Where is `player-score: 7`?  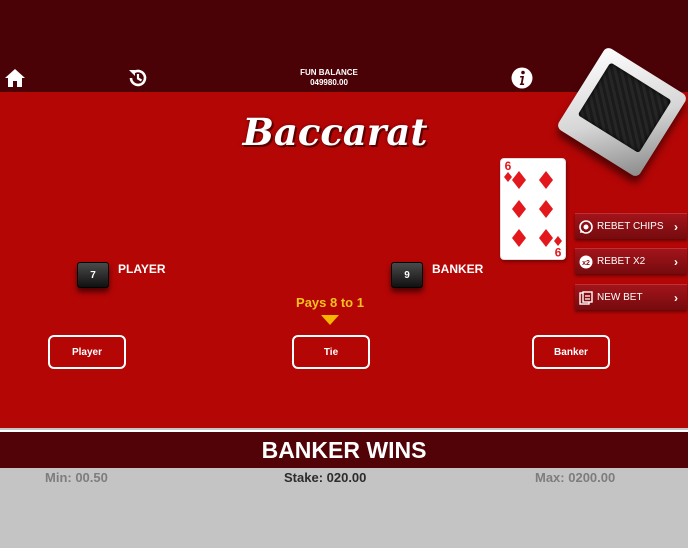
player-score: 7 is located at coordinates (93, 275).